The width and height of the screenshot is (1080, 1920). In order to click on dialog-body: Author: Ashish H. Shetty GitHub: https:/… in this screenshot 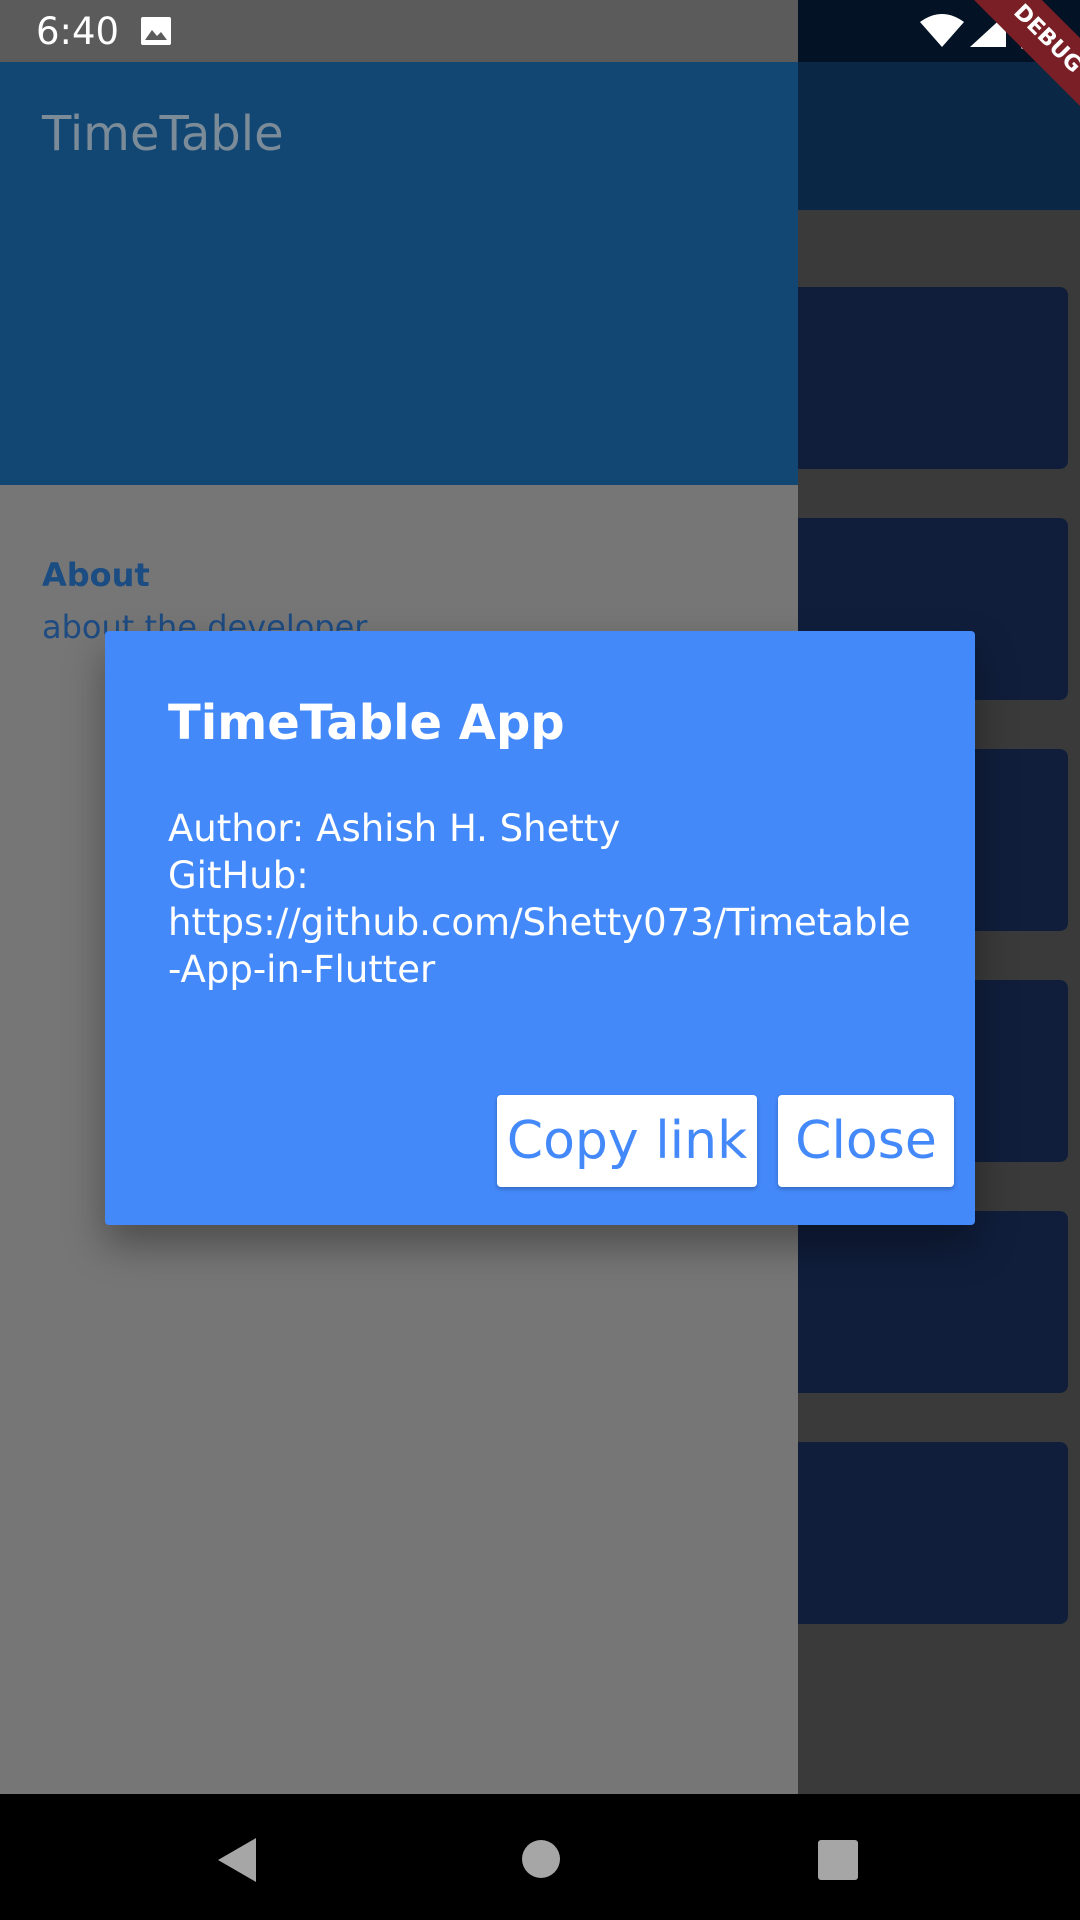, I will do `click(539, 899)`.